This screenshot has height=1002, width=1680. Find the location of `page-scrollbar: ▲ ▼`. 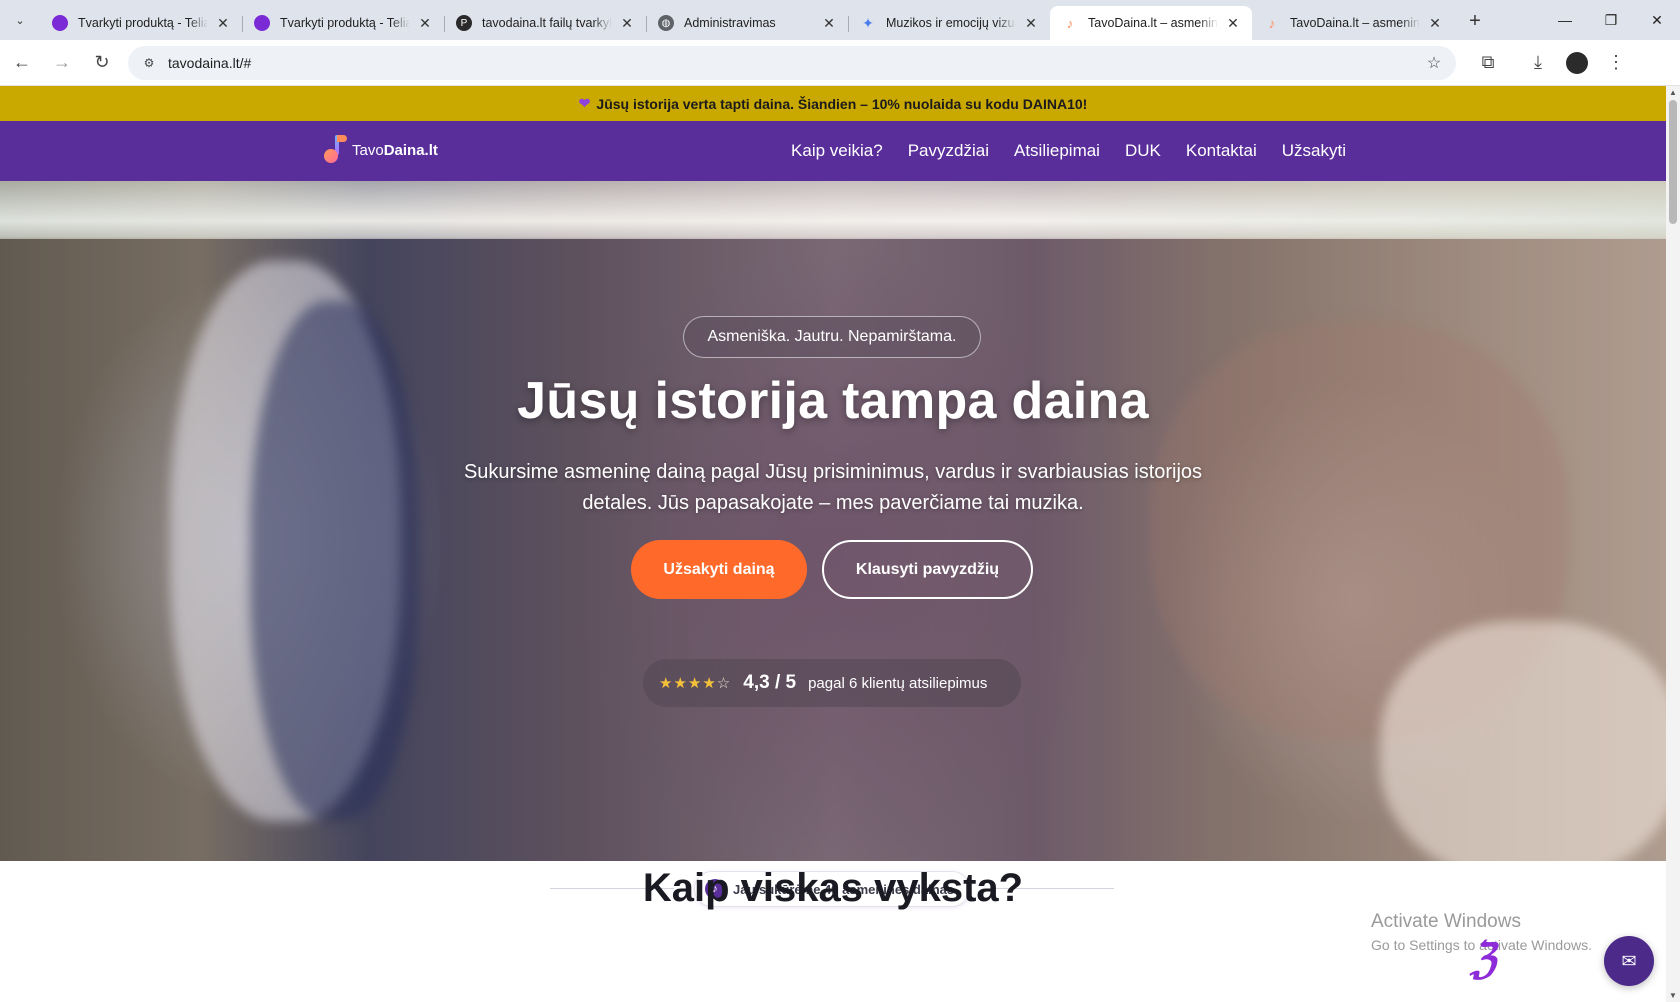

page-scrollbar: ▲ ▼ is located at coordinates (1673, 544).